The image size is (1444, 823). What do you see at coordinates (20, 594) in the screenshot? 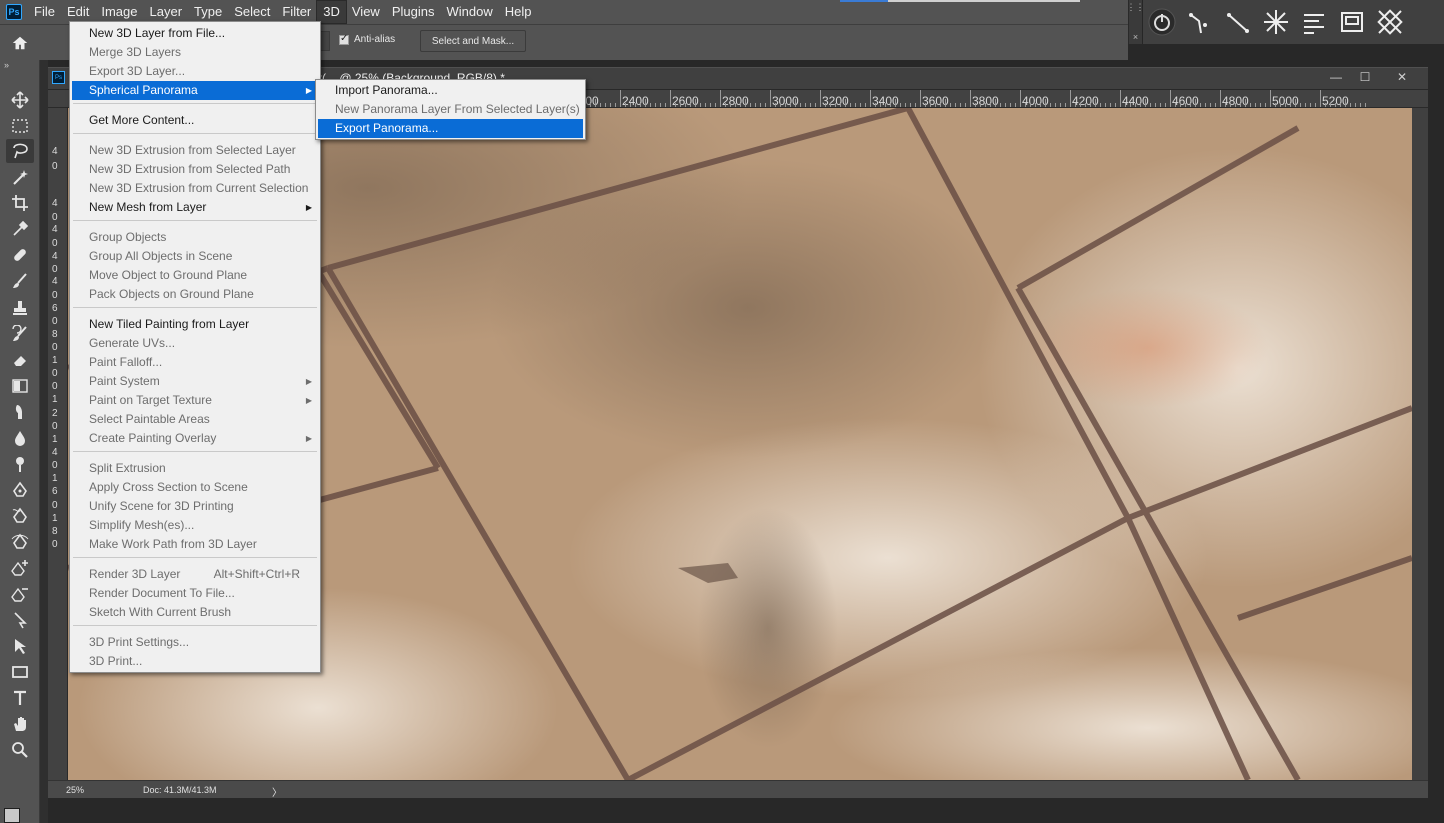
I see `delete-anchor-icon` at bounding box center [20, 594].